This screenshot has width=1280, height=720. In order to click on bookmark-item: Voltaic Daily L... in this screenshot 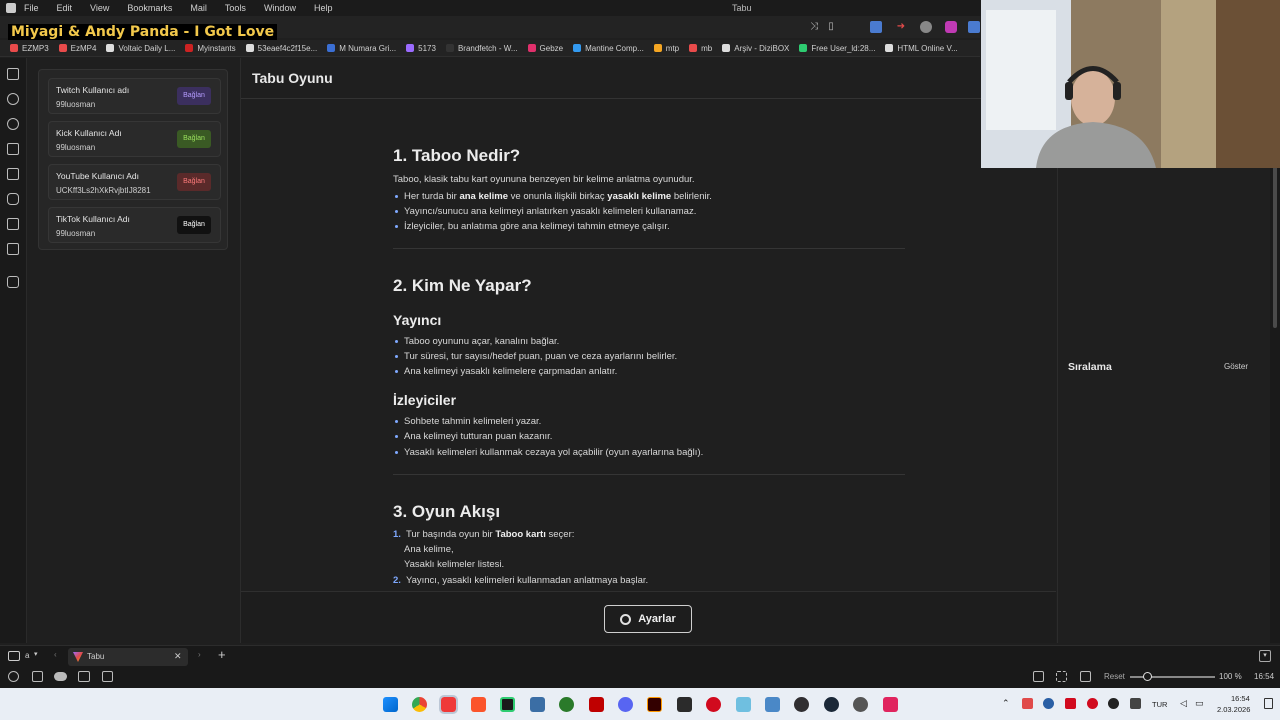, I will do `click(140, 48)`.